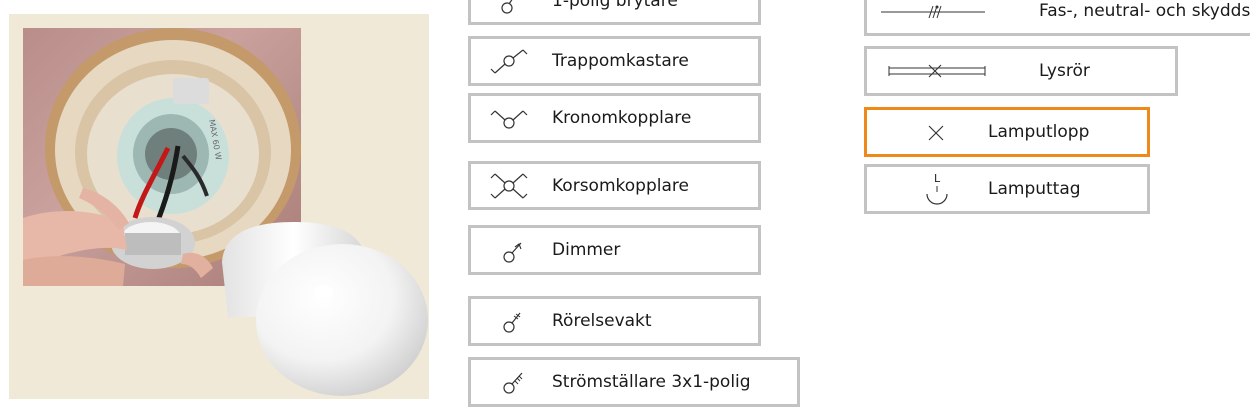 The image size is (1250, 414). What do you see at coordinates (509, 250) in the screenshot?
I see `dimmer-icon` at bounding box center [509, 250].